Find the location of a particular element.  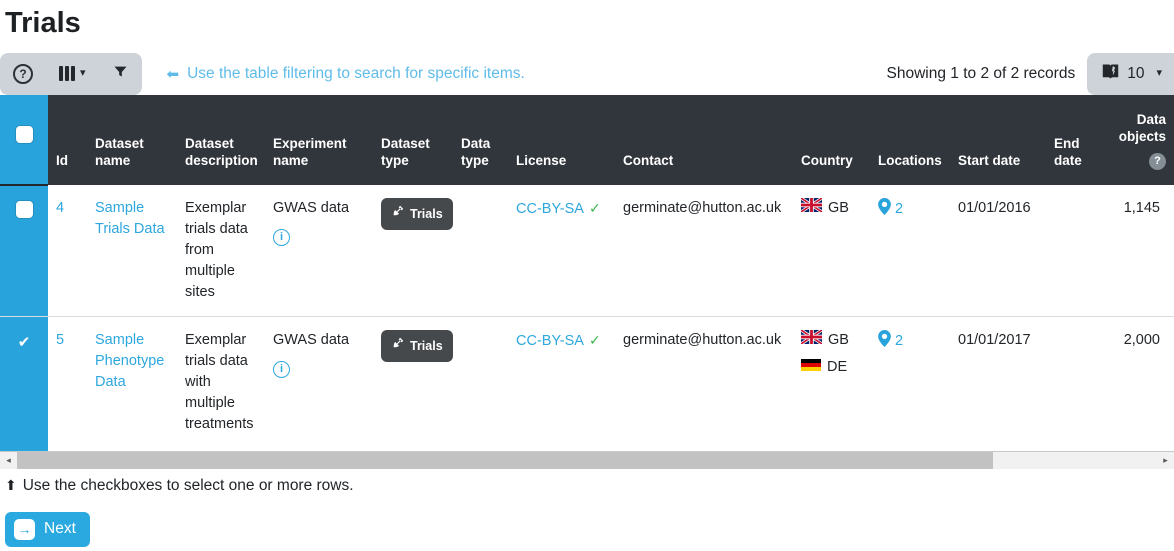

page-size-value: 10 is located at coordinates (1136, 73).